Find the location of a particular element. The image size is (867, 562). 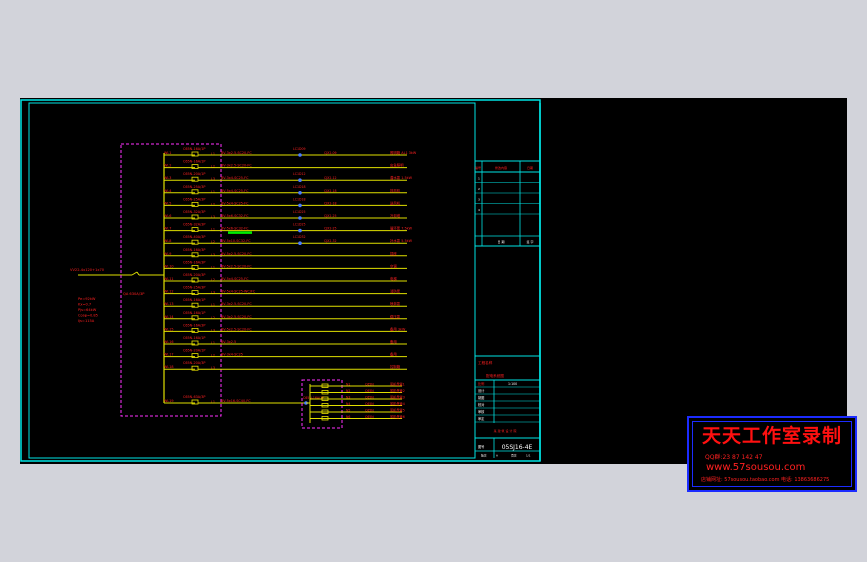

incoming-spec-2: Kx=0.7 is located at coordinates (84, 305).